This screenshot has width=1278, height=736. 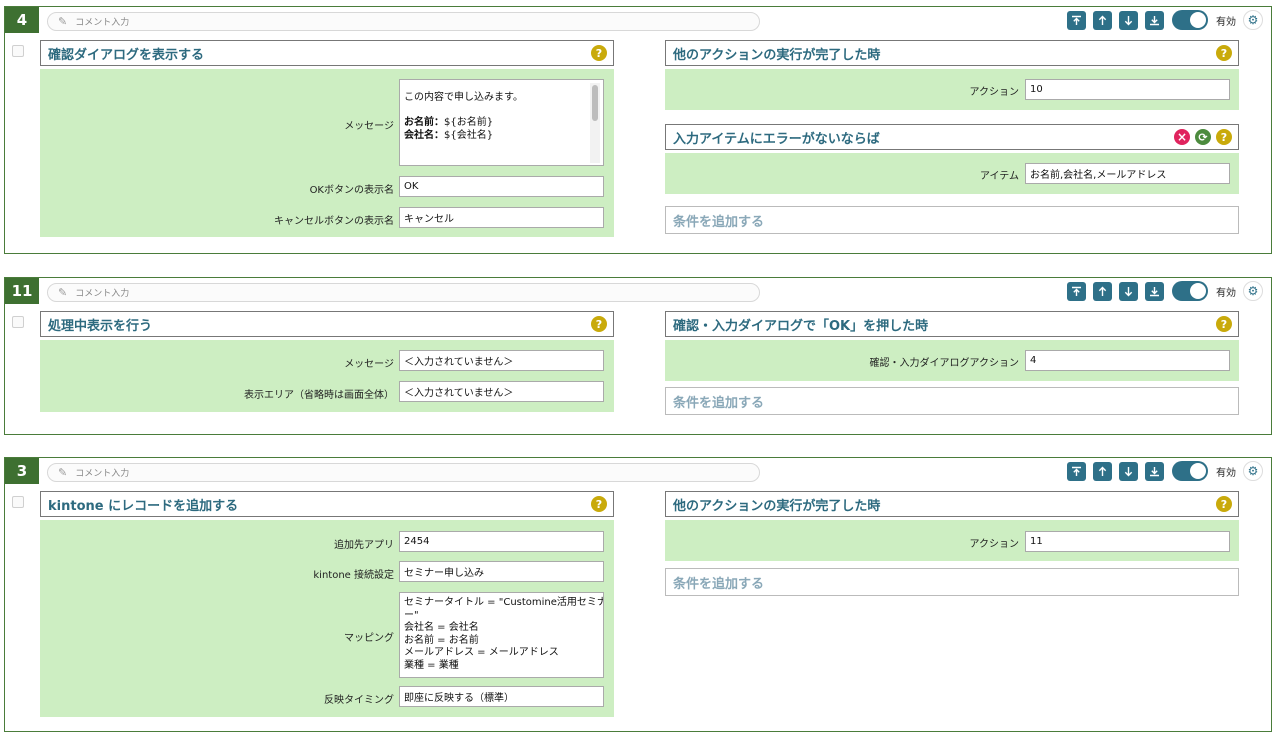 I want to click on display-area-input: ＜入力されていません＞, so click(x=501, y=391).